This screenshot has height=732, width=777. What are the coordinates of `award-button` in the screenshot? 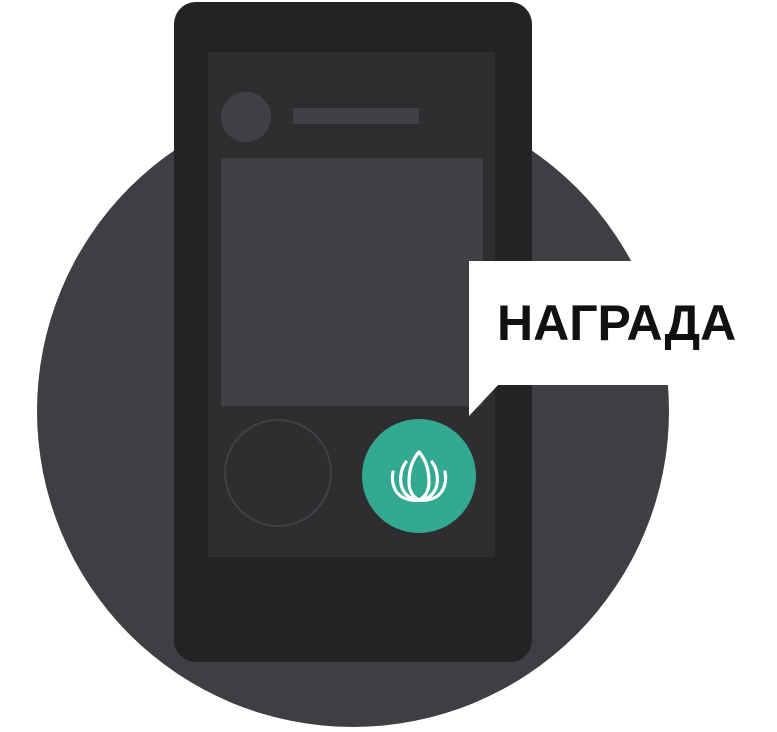 It's located at (419, 476).